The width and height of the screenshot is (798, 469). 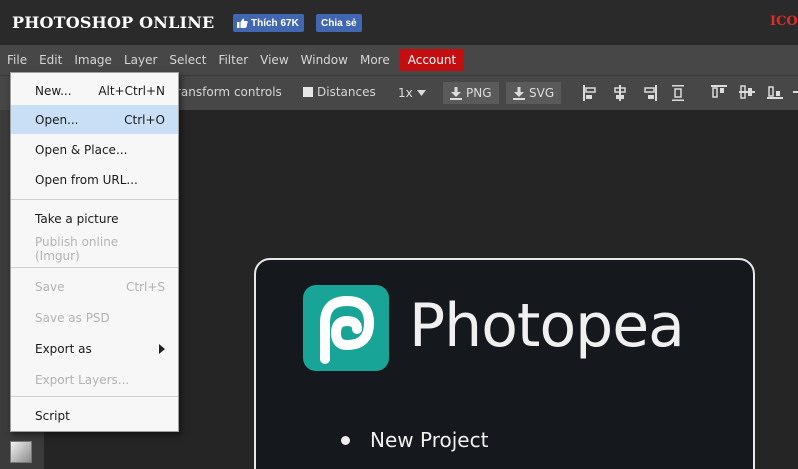 What do you see at coordinates (113, 22) in the screenshot?
I see `site-title: PHOTOSHOP ONLINE` at bounding box center [113, 22].